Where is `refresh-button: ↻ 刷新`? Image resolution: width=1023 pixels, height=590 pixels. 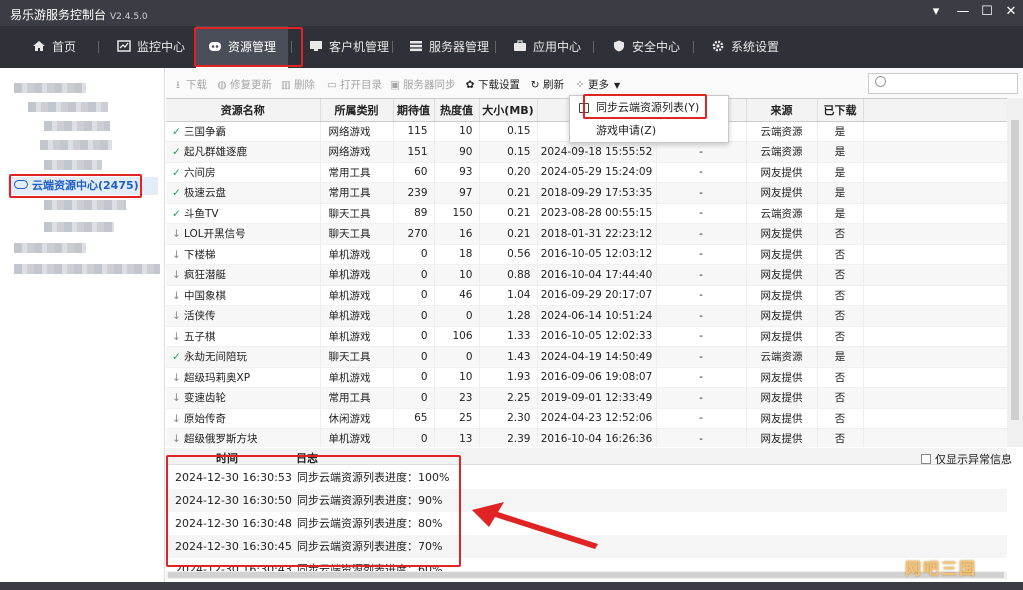
refresh-button: ↻ 刷新 is located at coordinates (546, 84).